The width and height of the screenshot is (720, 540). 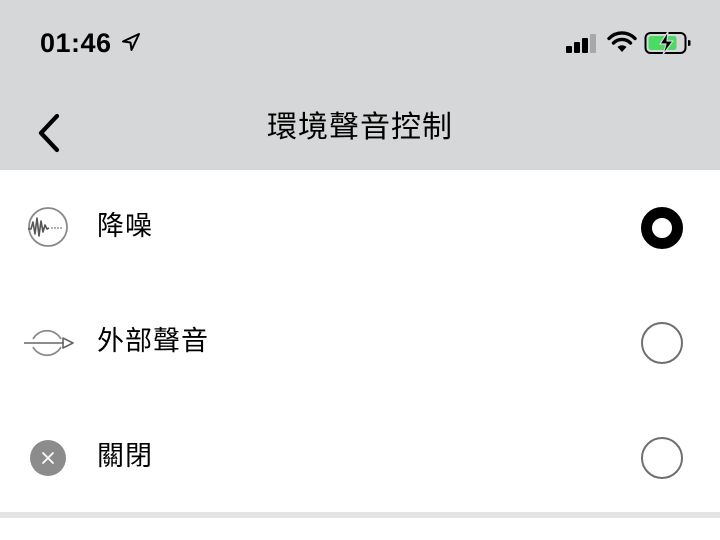 I want to click on off-icon, so click(x=48, y=458).